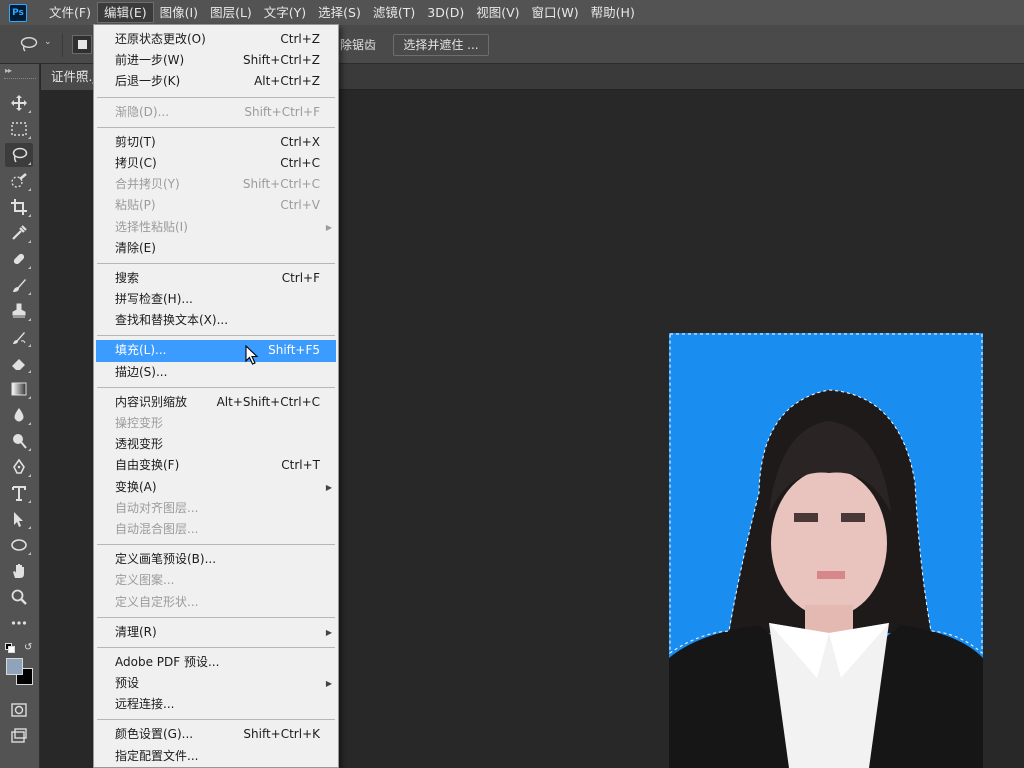 The height and width of the screenshot is (768, 1024). Describe the element at coordinates (19, 285) in the screenshot. I see `brush-tool-icon` at that location.